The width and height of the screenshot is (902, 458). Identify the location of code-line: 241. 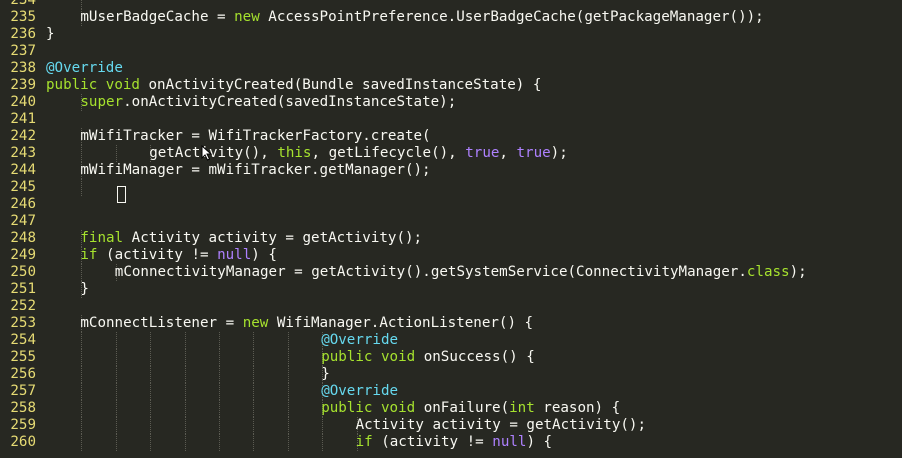
(451, 119).